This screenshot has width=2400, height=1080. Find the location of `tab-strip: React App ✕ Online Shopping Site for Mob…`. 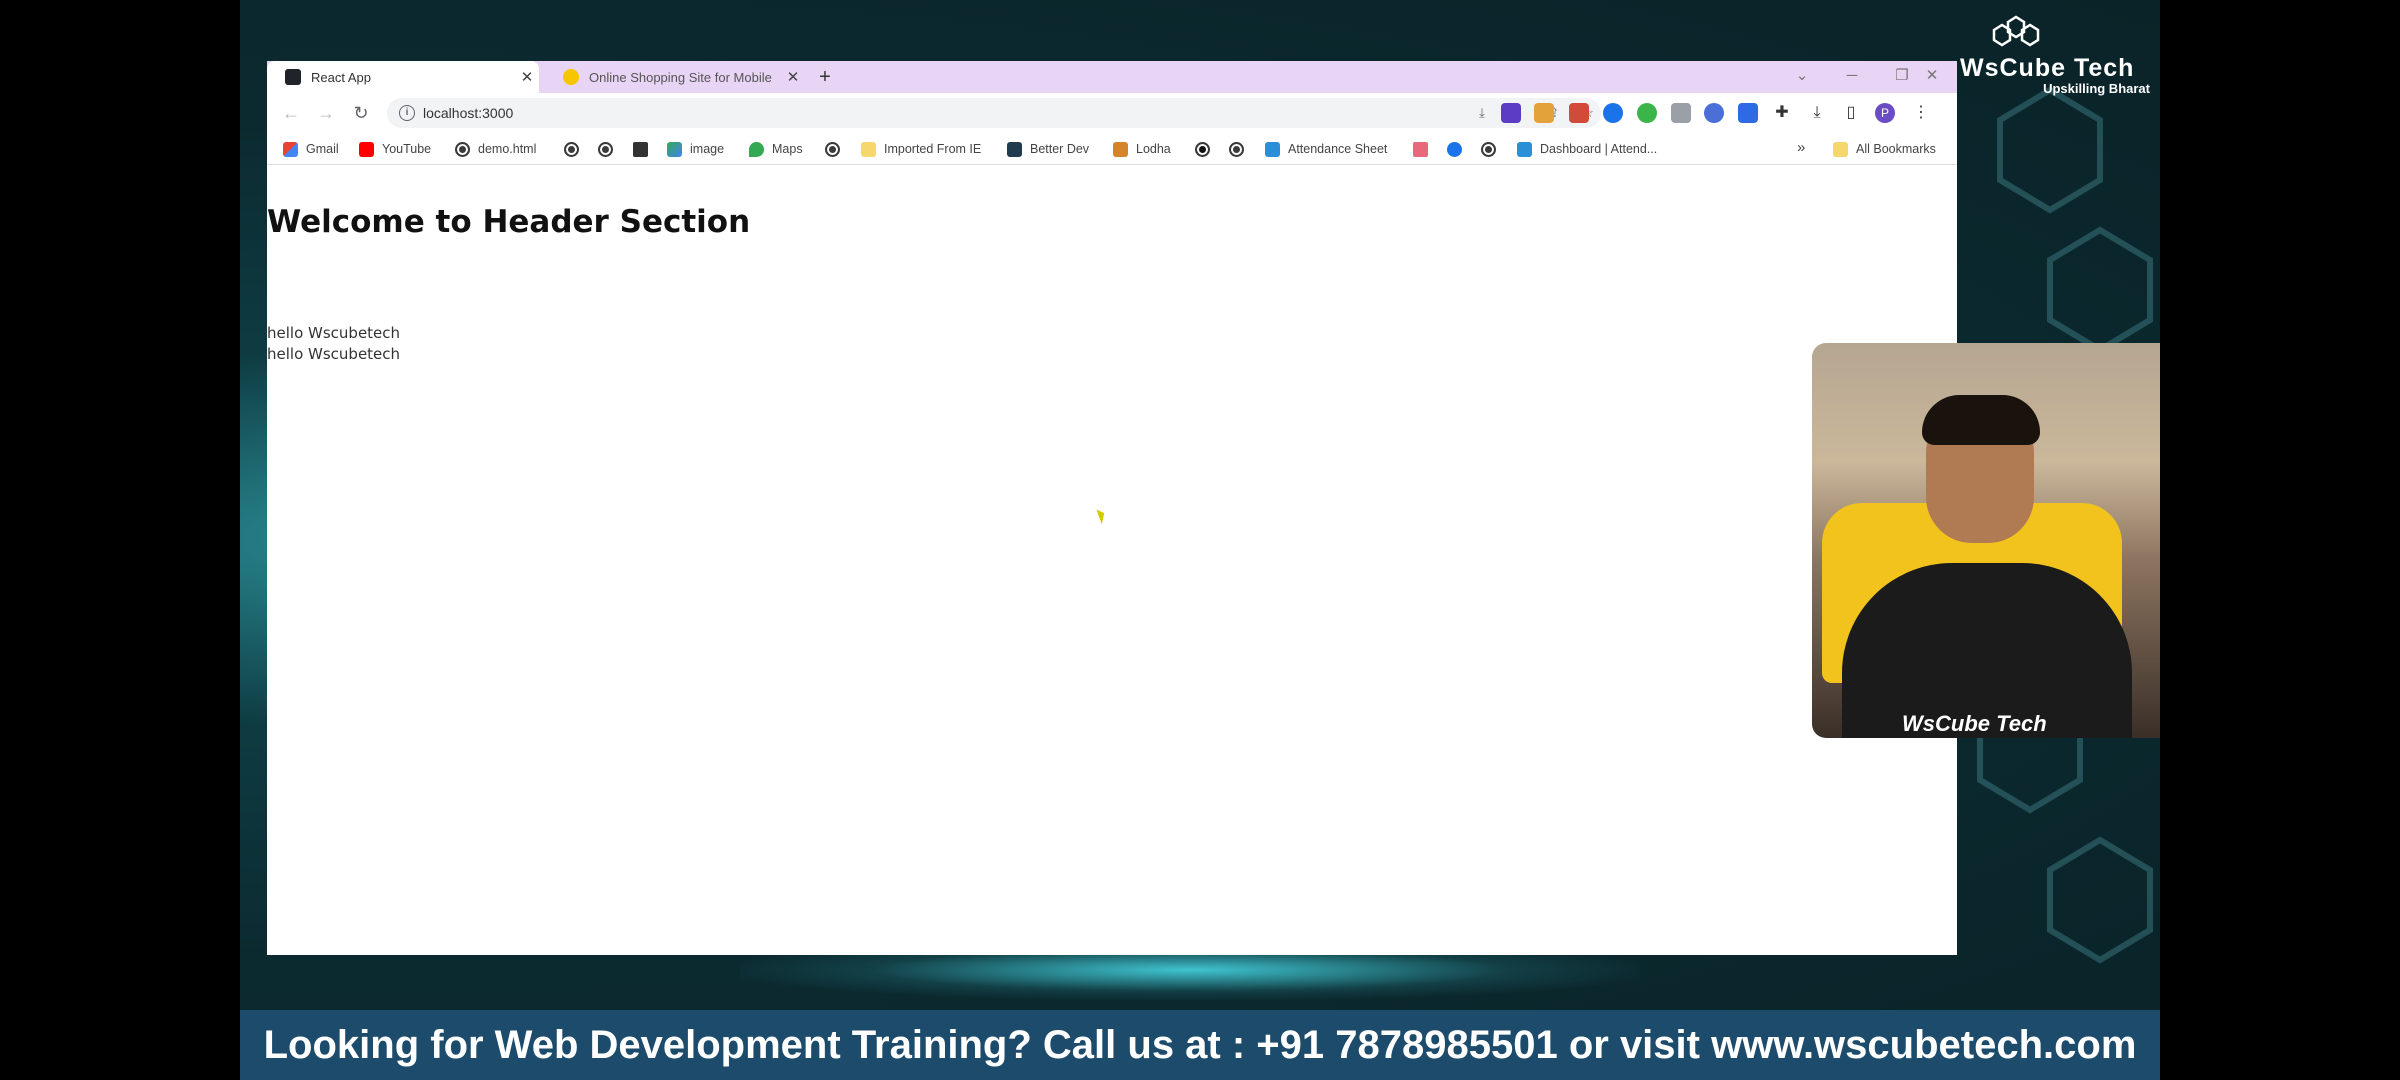

tab-strip: React App ✕ Online Shopping Site for Mob… is located at coordinates (1112, 77).